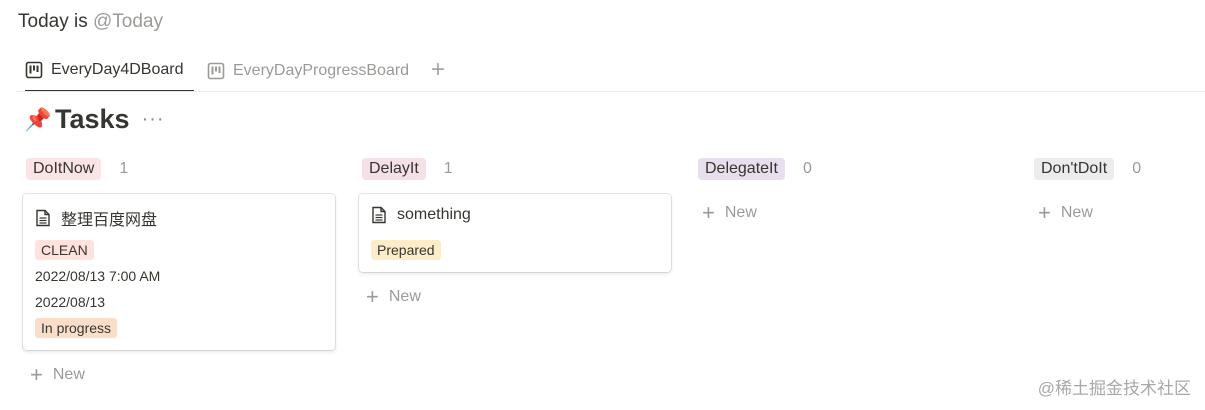 The image size is (1205, 410). I want to click on column-tag: DelegateIt, so click(741, 169).